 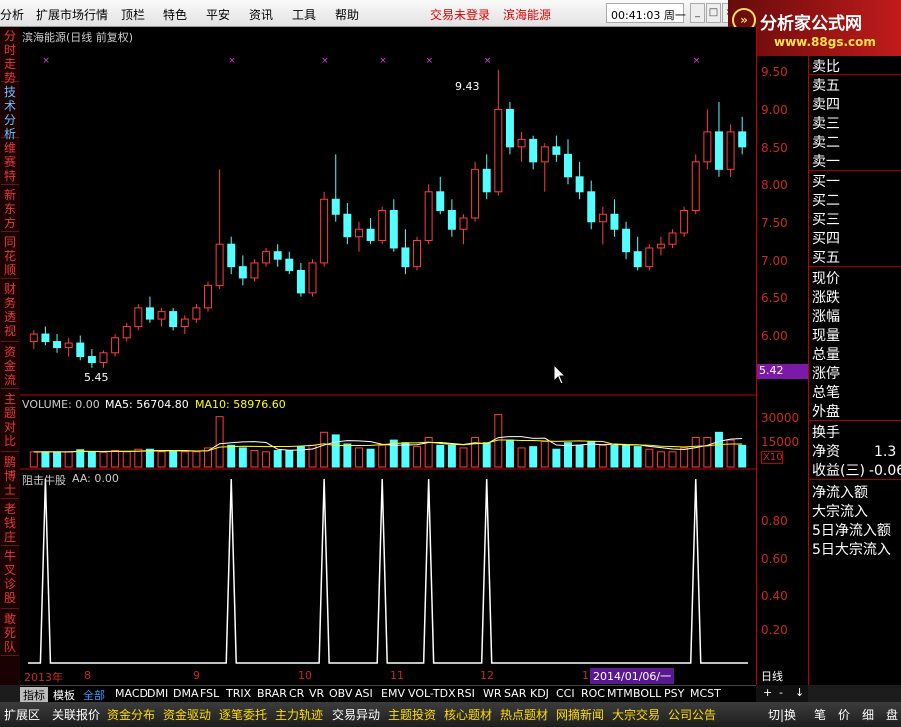 I want to click on tab-laoqianzhuang: 老钱庄, so click(x=10, y=523).